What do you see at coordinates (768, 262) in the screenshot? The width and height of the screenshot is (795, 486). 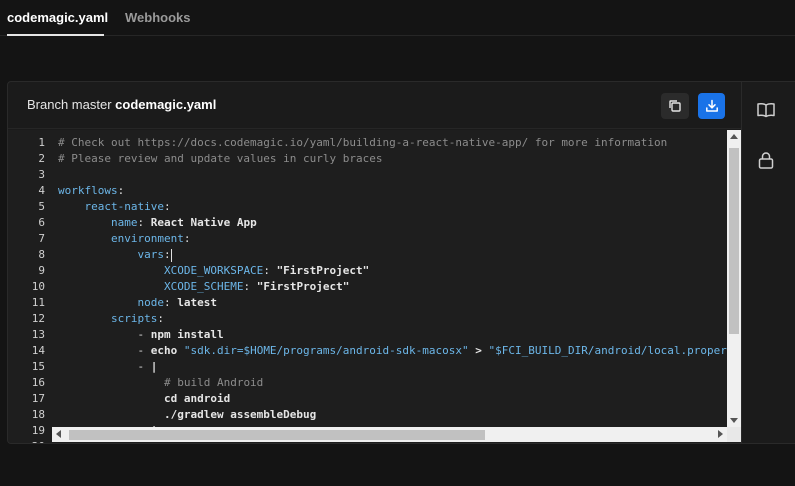 I see `side-rail` at bounding box center [768, 262].